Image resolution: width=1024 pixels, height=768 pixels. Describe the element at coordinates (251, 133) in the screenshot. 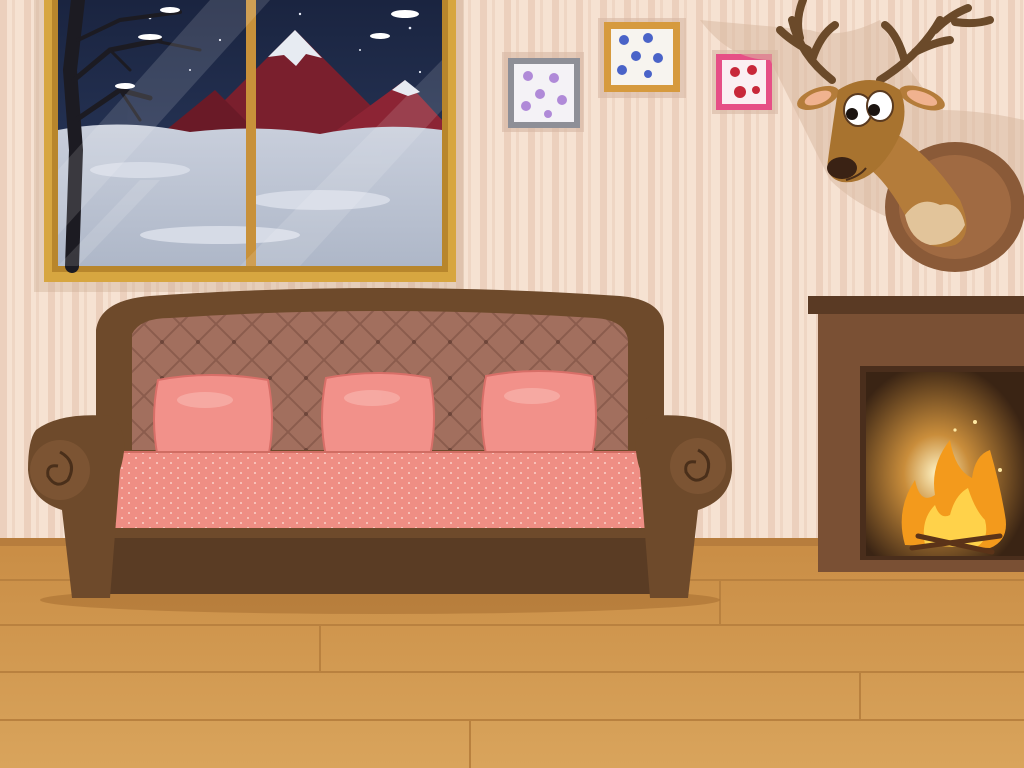

I see `window-mullion` at that location.